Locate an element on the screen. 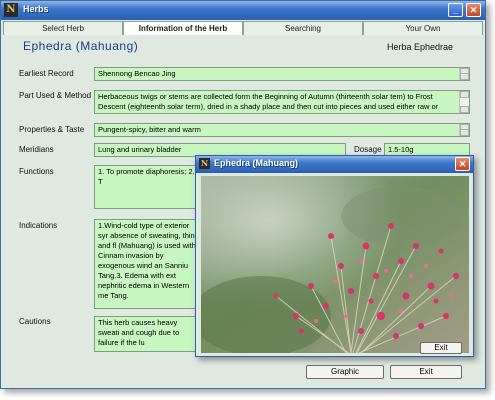 The width and height of the screenshot is (495, 400). herb-name: Ephedra (Mahuang) is located at coordinates (81, 46).